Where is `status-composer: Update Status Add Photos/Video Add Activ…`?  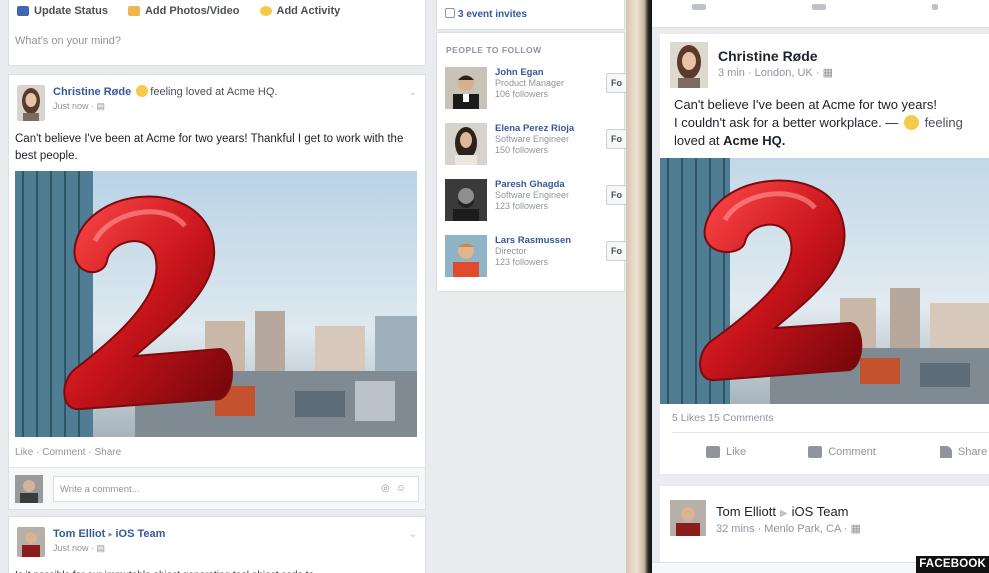 status-composer: Update Status Add Photos/Video Add Activ… is located at coordinates (217, 33).